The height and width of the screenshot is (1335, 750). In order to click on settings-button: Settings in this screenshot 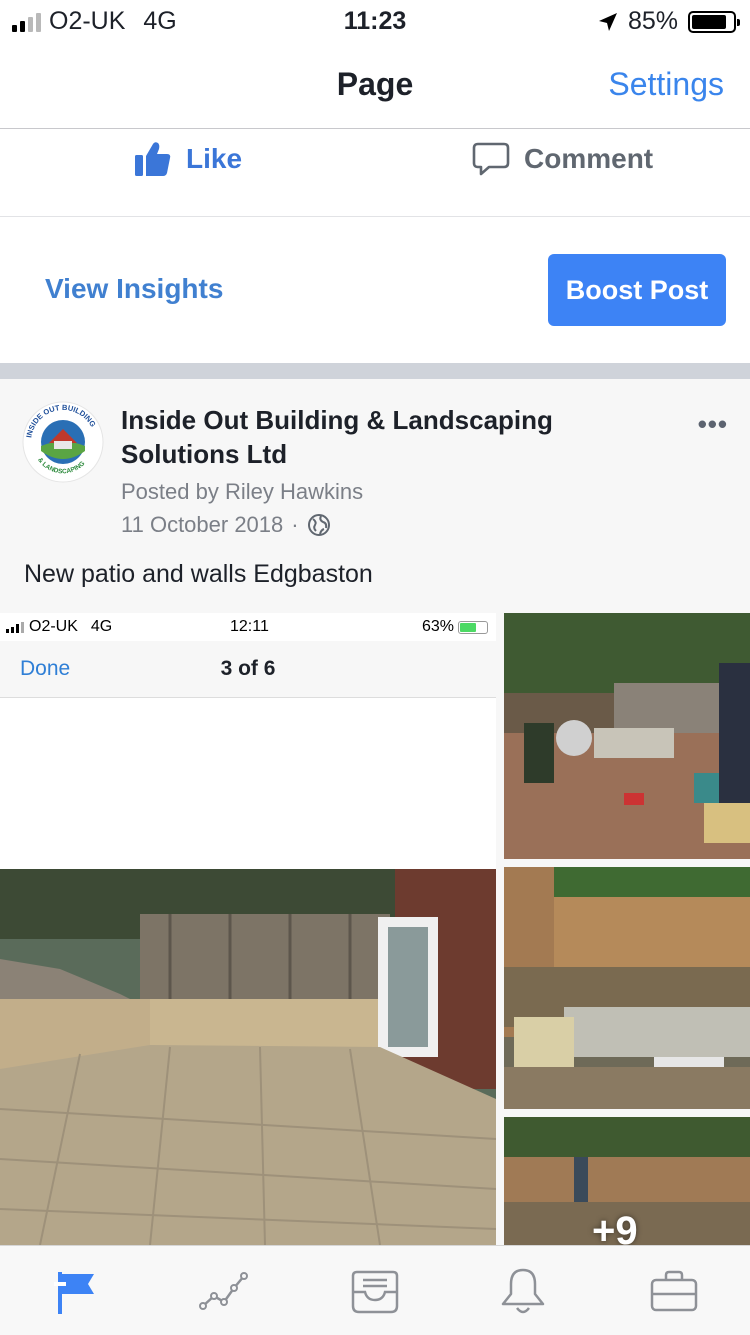, I will do `click(666, 84)`.